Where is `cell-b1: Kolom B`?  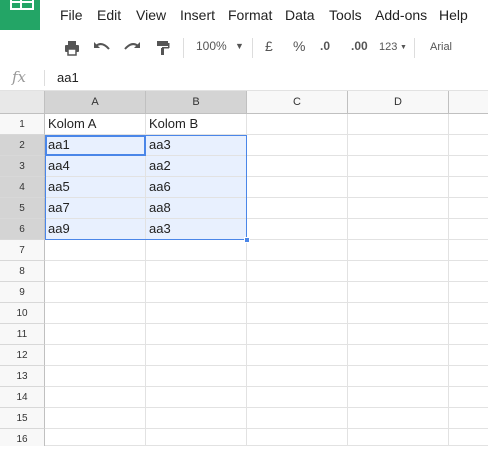
cell-b1: Kolom B is located at coordinates (196, 124).